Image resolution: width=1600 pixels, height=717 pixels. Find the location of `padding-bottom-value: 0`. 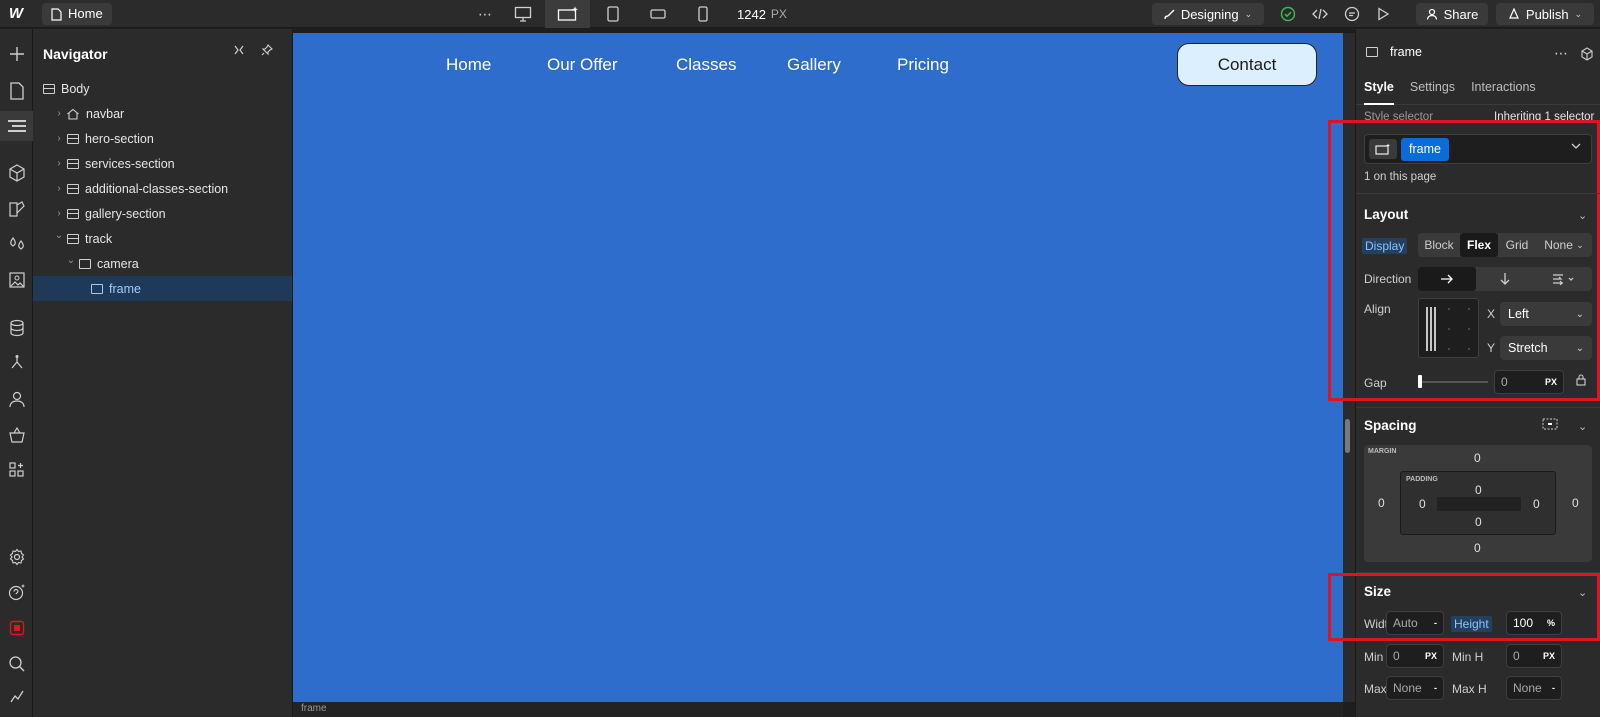

padding-bottom-value: 0 is located at coordinates (1478, 522).